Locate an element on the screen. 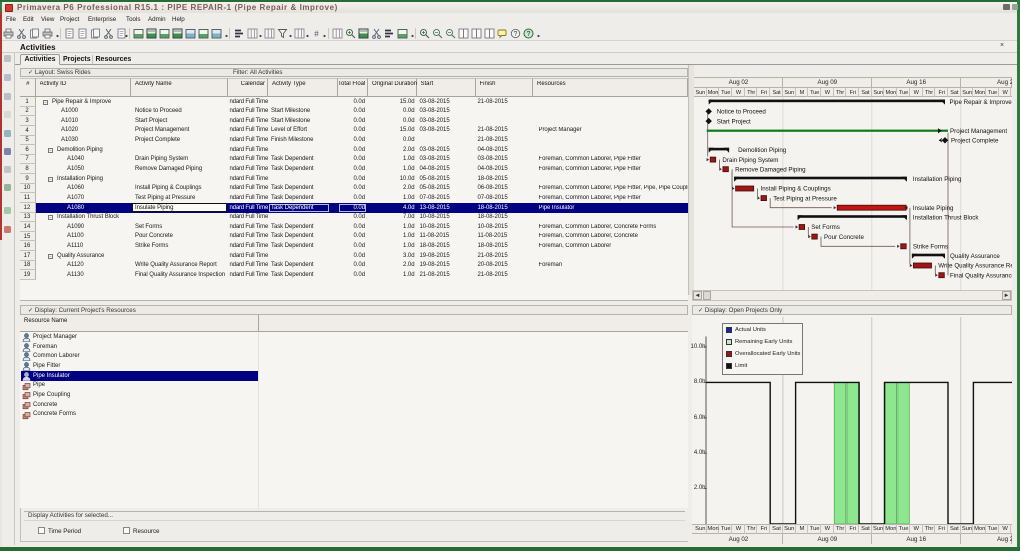  svg-text: Pipe Repair & Improve is located at coordinates (981, 102).